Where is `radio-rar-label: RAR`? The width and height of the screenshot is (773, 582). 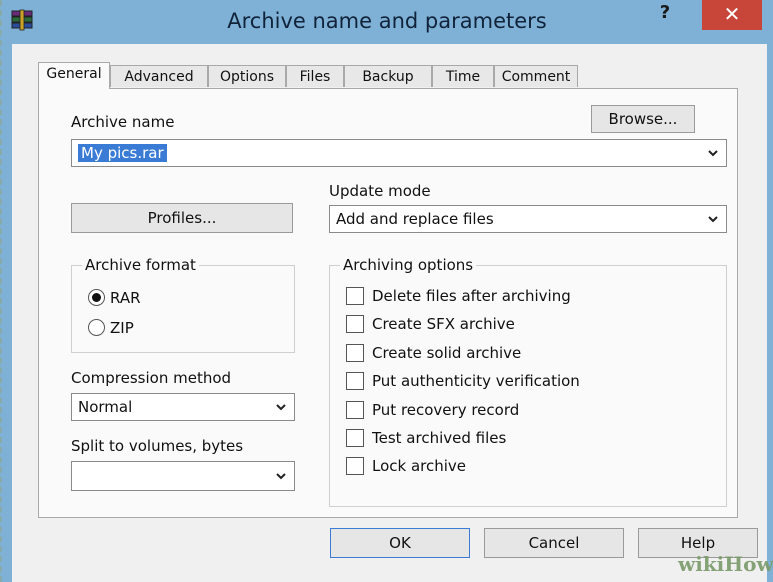 radio-rar-label: RAR is located at coordinates (125, 298).